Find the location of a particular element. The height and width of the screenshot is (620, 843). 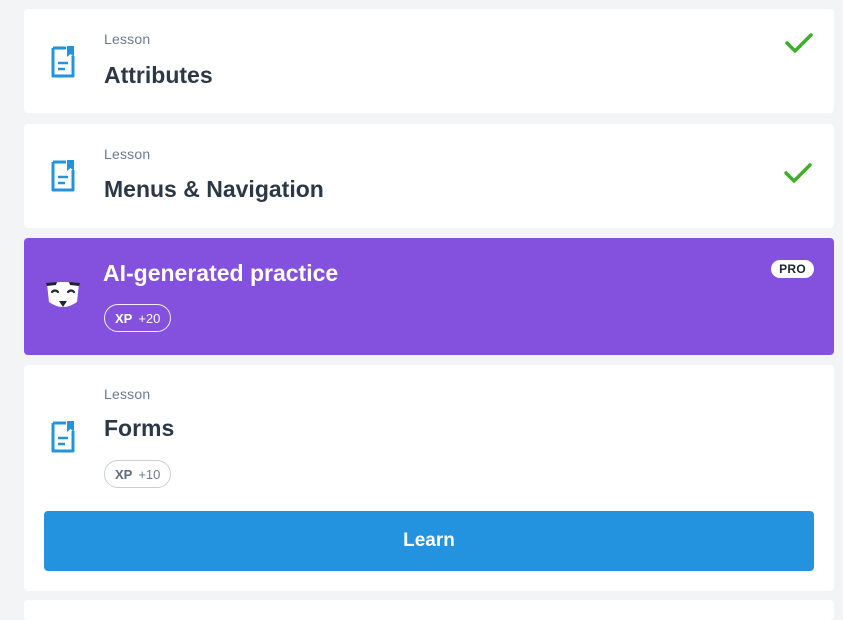

lesson-title: Attributes is located at coordinates (158, 75).